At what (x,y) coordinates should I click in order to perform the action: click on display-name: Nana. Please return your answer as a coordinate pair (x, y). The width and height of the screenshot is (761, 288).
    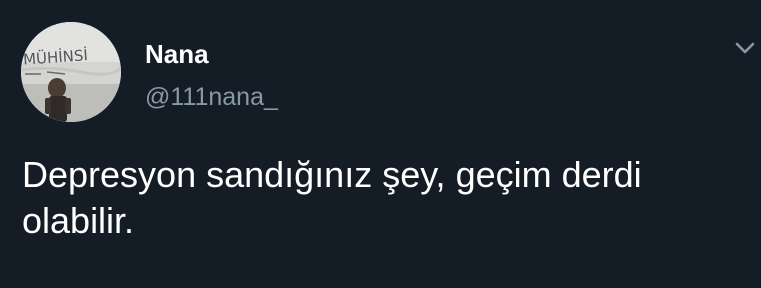
    Looking at the image, I should click on (177, 54).